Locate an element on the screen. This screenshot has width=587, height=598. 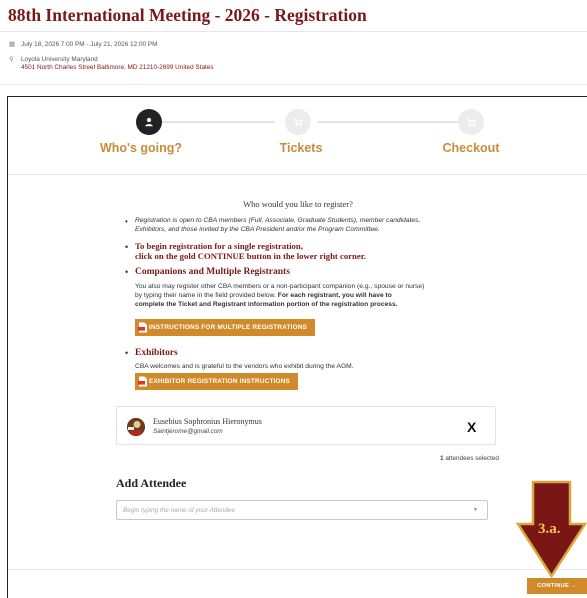
event-venue: Loyola University Maryland is located at coordinates (59, 59).